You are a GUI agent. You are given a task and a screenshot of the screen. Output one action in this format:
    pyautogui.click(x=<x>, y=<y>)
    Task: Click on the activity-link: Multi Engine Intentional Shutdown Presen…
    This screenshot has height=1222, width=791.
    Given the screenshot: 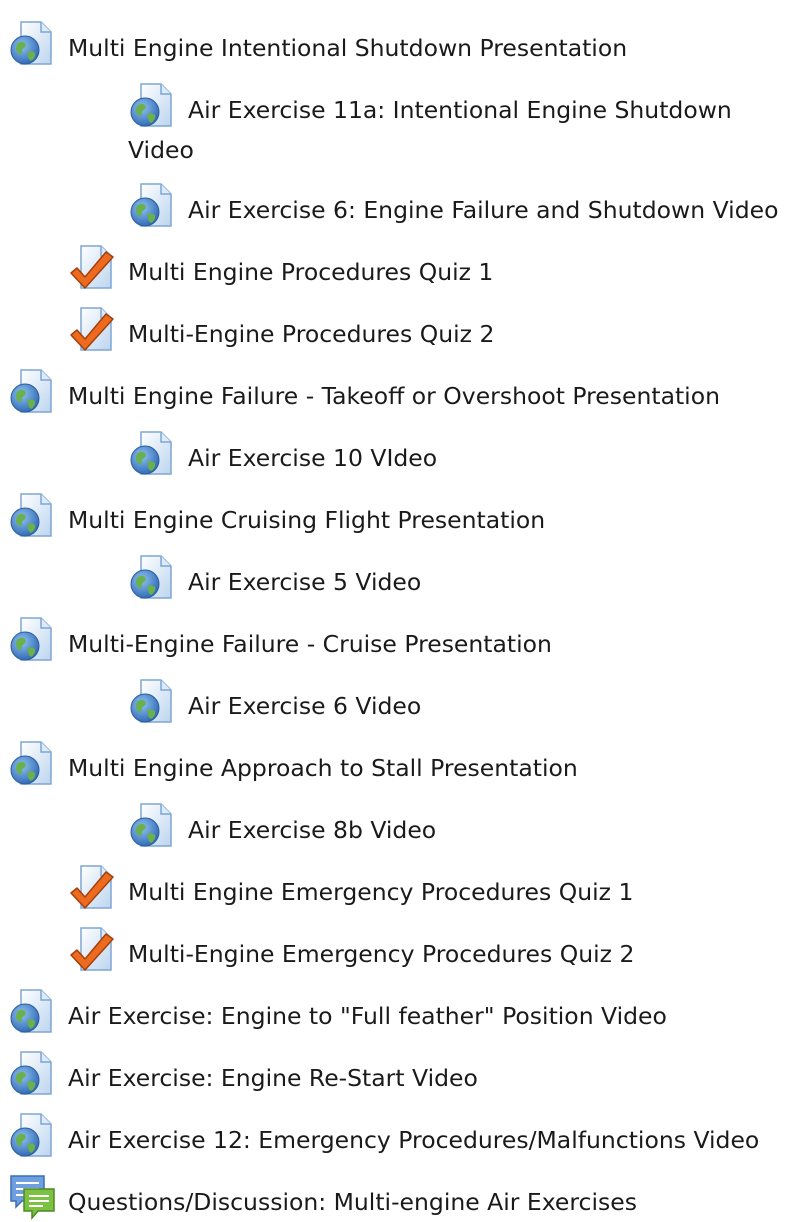 What is the action you would take?
    pyautogui.click(x=347, y=48)
    